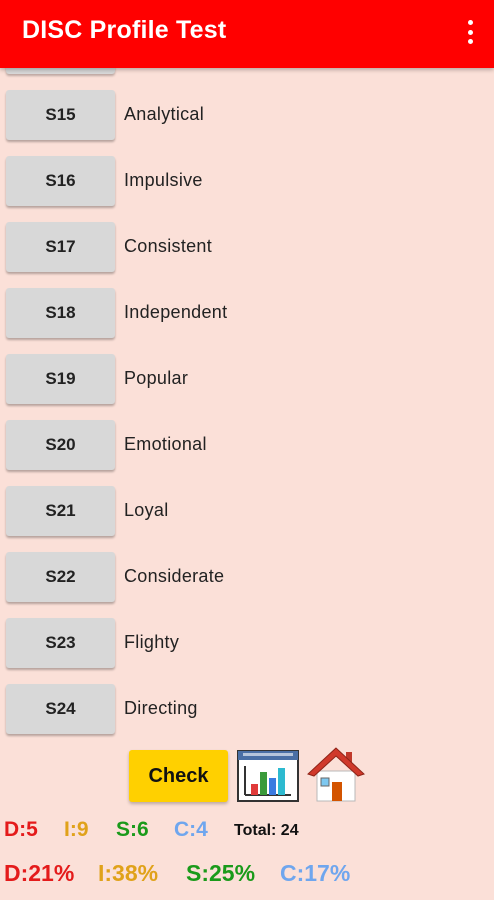  What do you see at coordinates (470, 32) in the screenshot?
I see `more-vert-icon` at bounding box center [470, 32].